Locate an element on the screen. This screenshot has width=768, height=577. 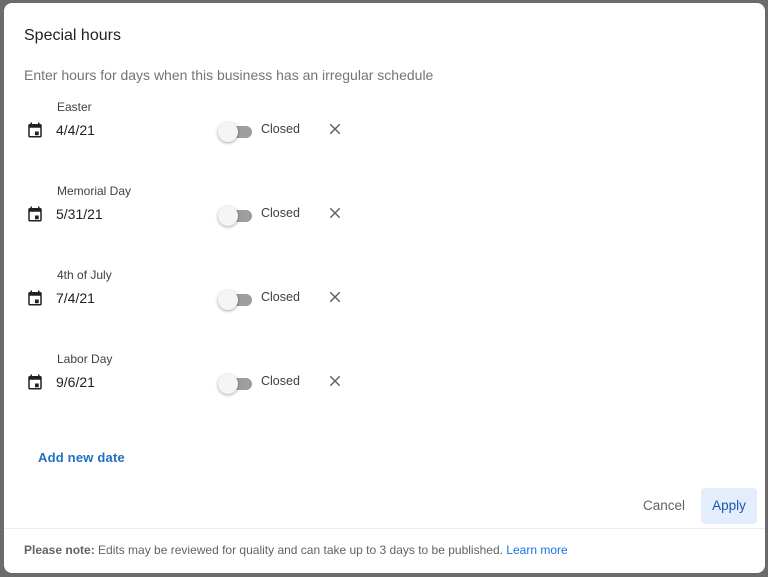
special-date-entry: 4th of July 7/4/21 Closed is located at coordinates (204, 303).